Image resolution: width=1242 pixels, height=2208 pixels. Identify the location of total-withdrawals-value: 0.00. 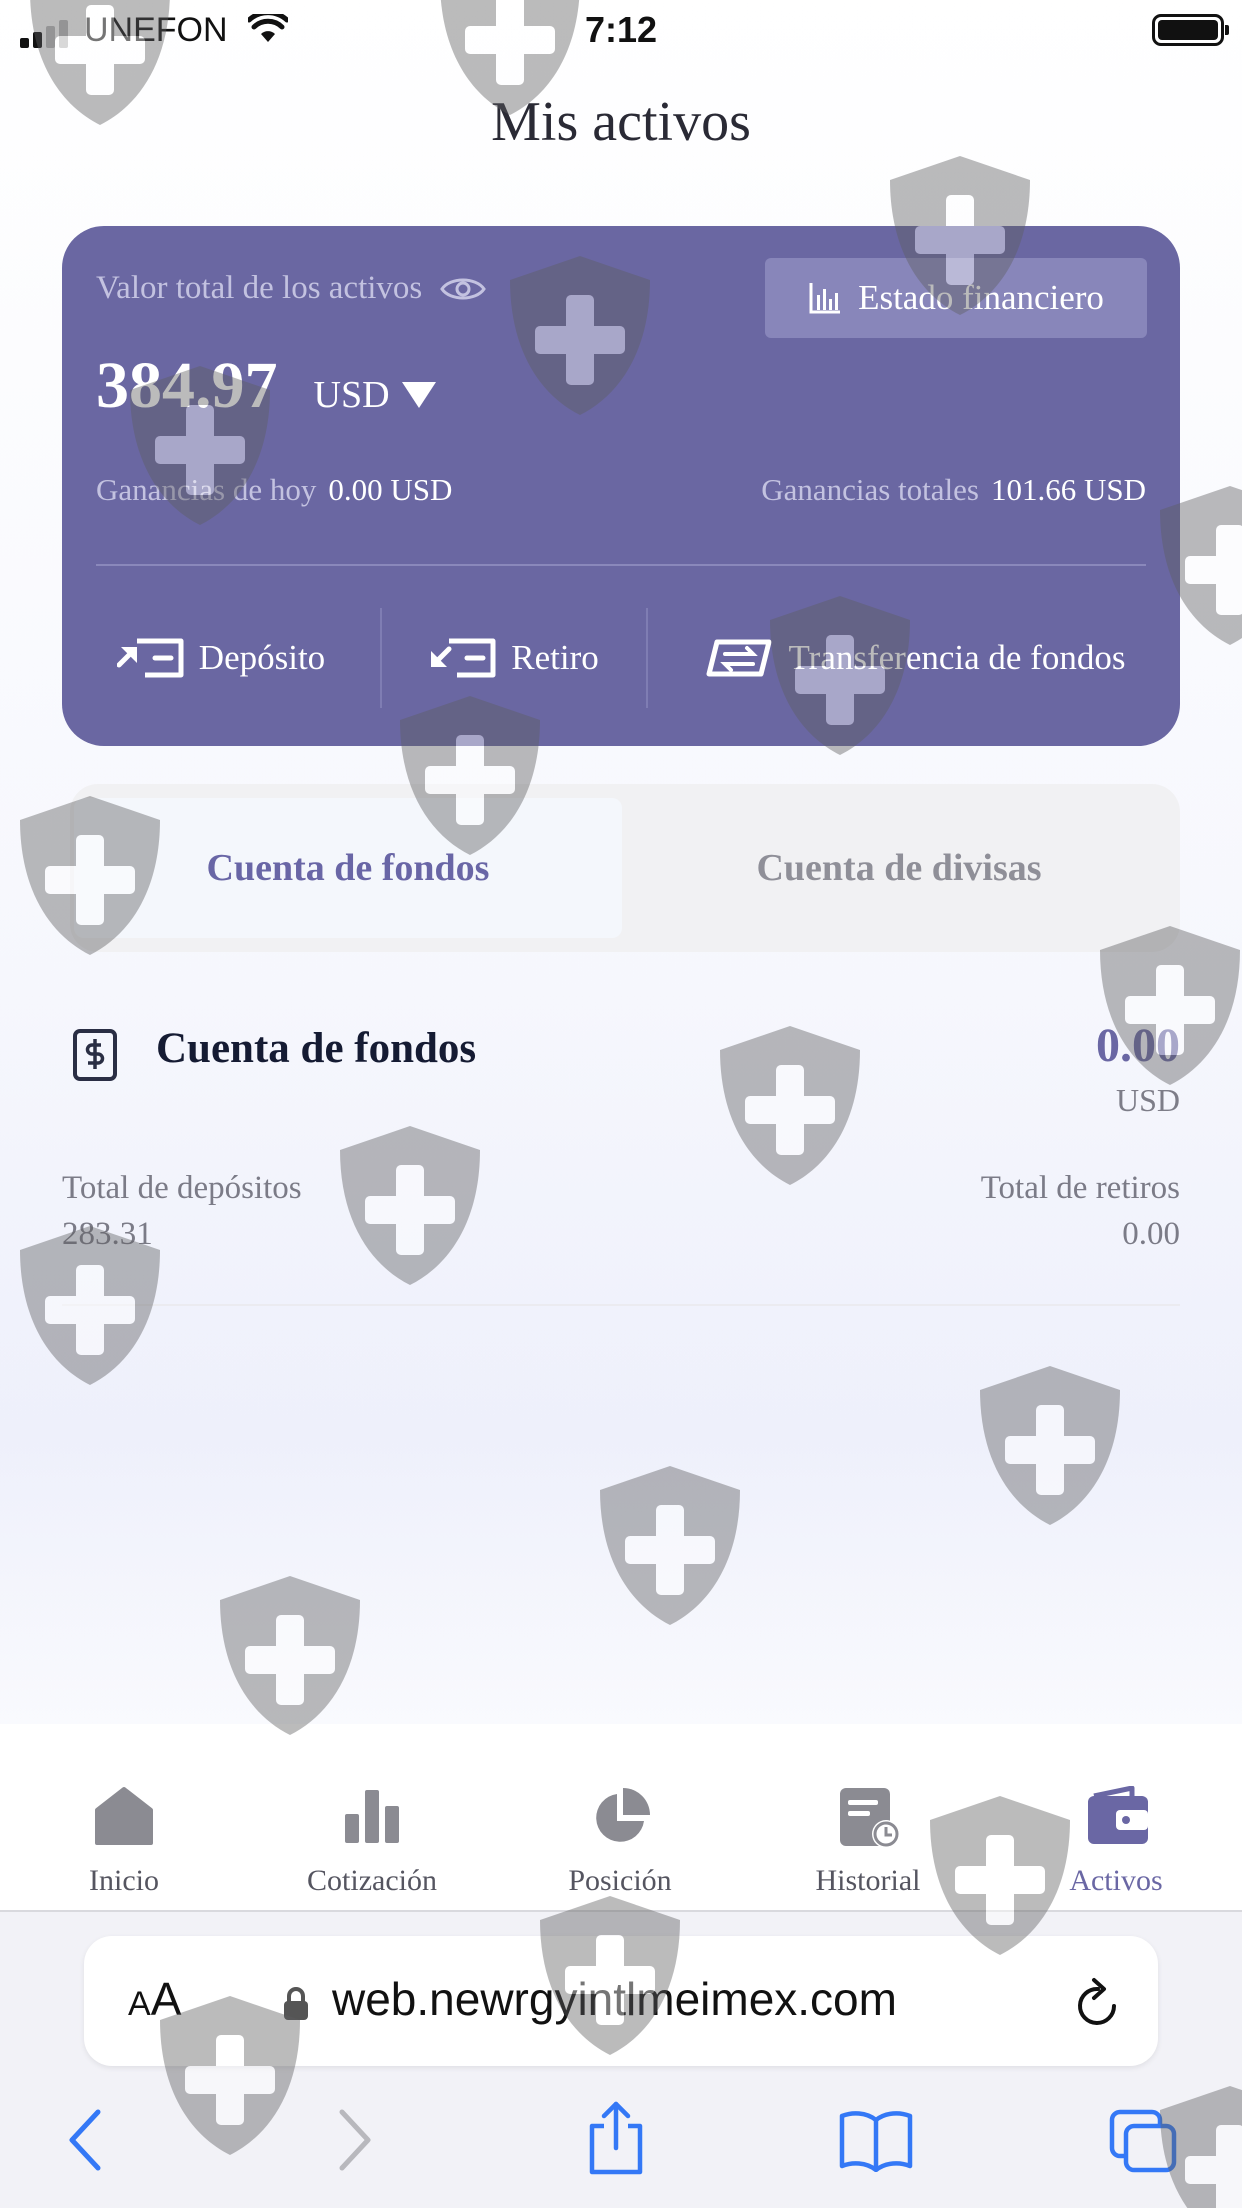
(1151, 1234).